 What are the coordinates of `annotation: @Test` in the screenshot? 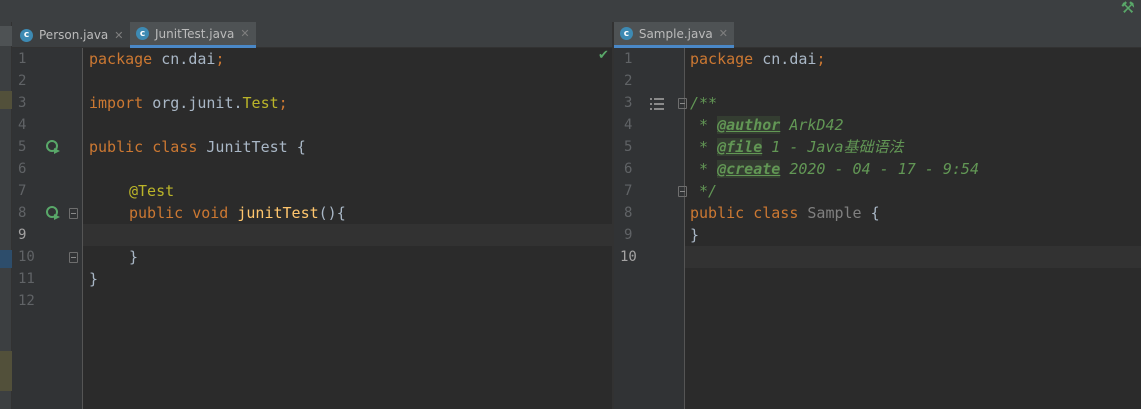 It's located at (152, 191).